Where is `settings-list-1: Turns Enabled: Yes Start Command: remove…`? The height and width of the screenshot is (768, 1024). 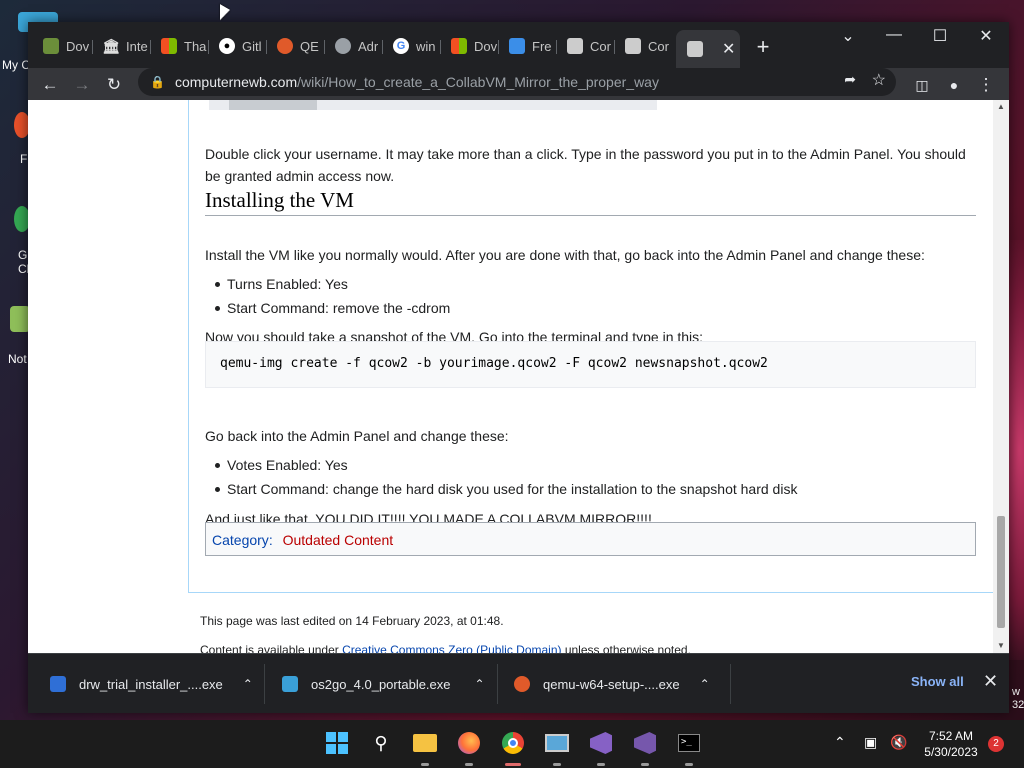
settings-list-1: Turns Enabled: Yes Start Command: remove… is located at coordinates (331, 296).